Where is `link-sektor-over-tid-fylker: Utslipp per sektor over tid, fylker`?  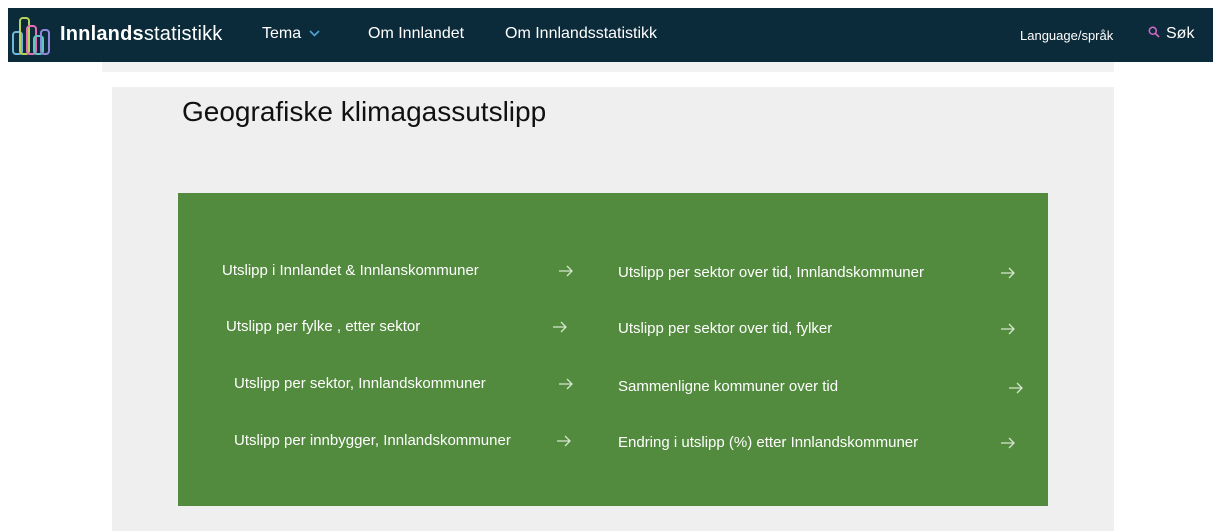
link-sektor-over-tid-fylker: Utslipp per sektor over tid, fylker is located at coordinates (725, 328).